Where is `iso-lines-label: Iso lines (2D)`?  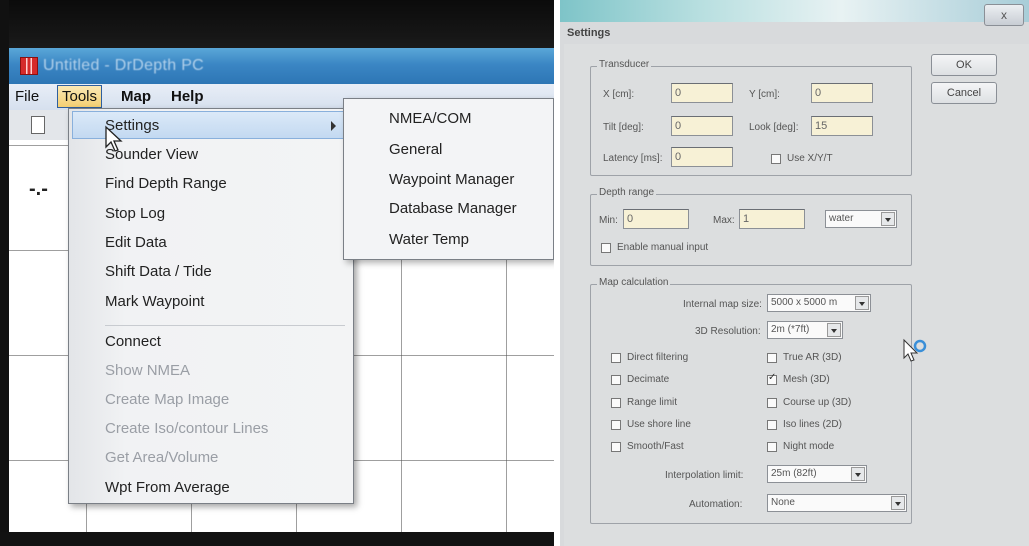
iso-lines-label: Iso lines (2D) is located at coordinates (812, 424).